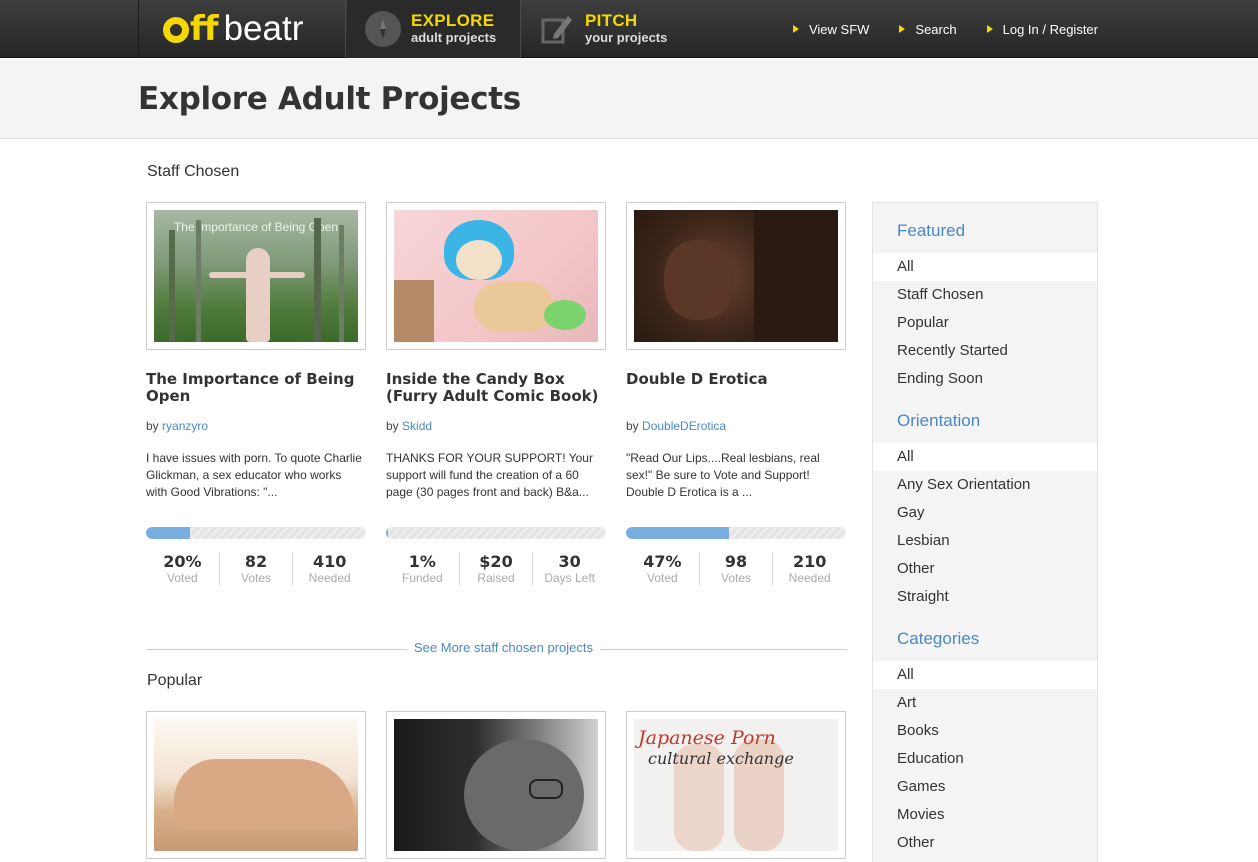  I want to click on project-thumbnail: Japanese Porn cultural exchange, so click(736, 785).